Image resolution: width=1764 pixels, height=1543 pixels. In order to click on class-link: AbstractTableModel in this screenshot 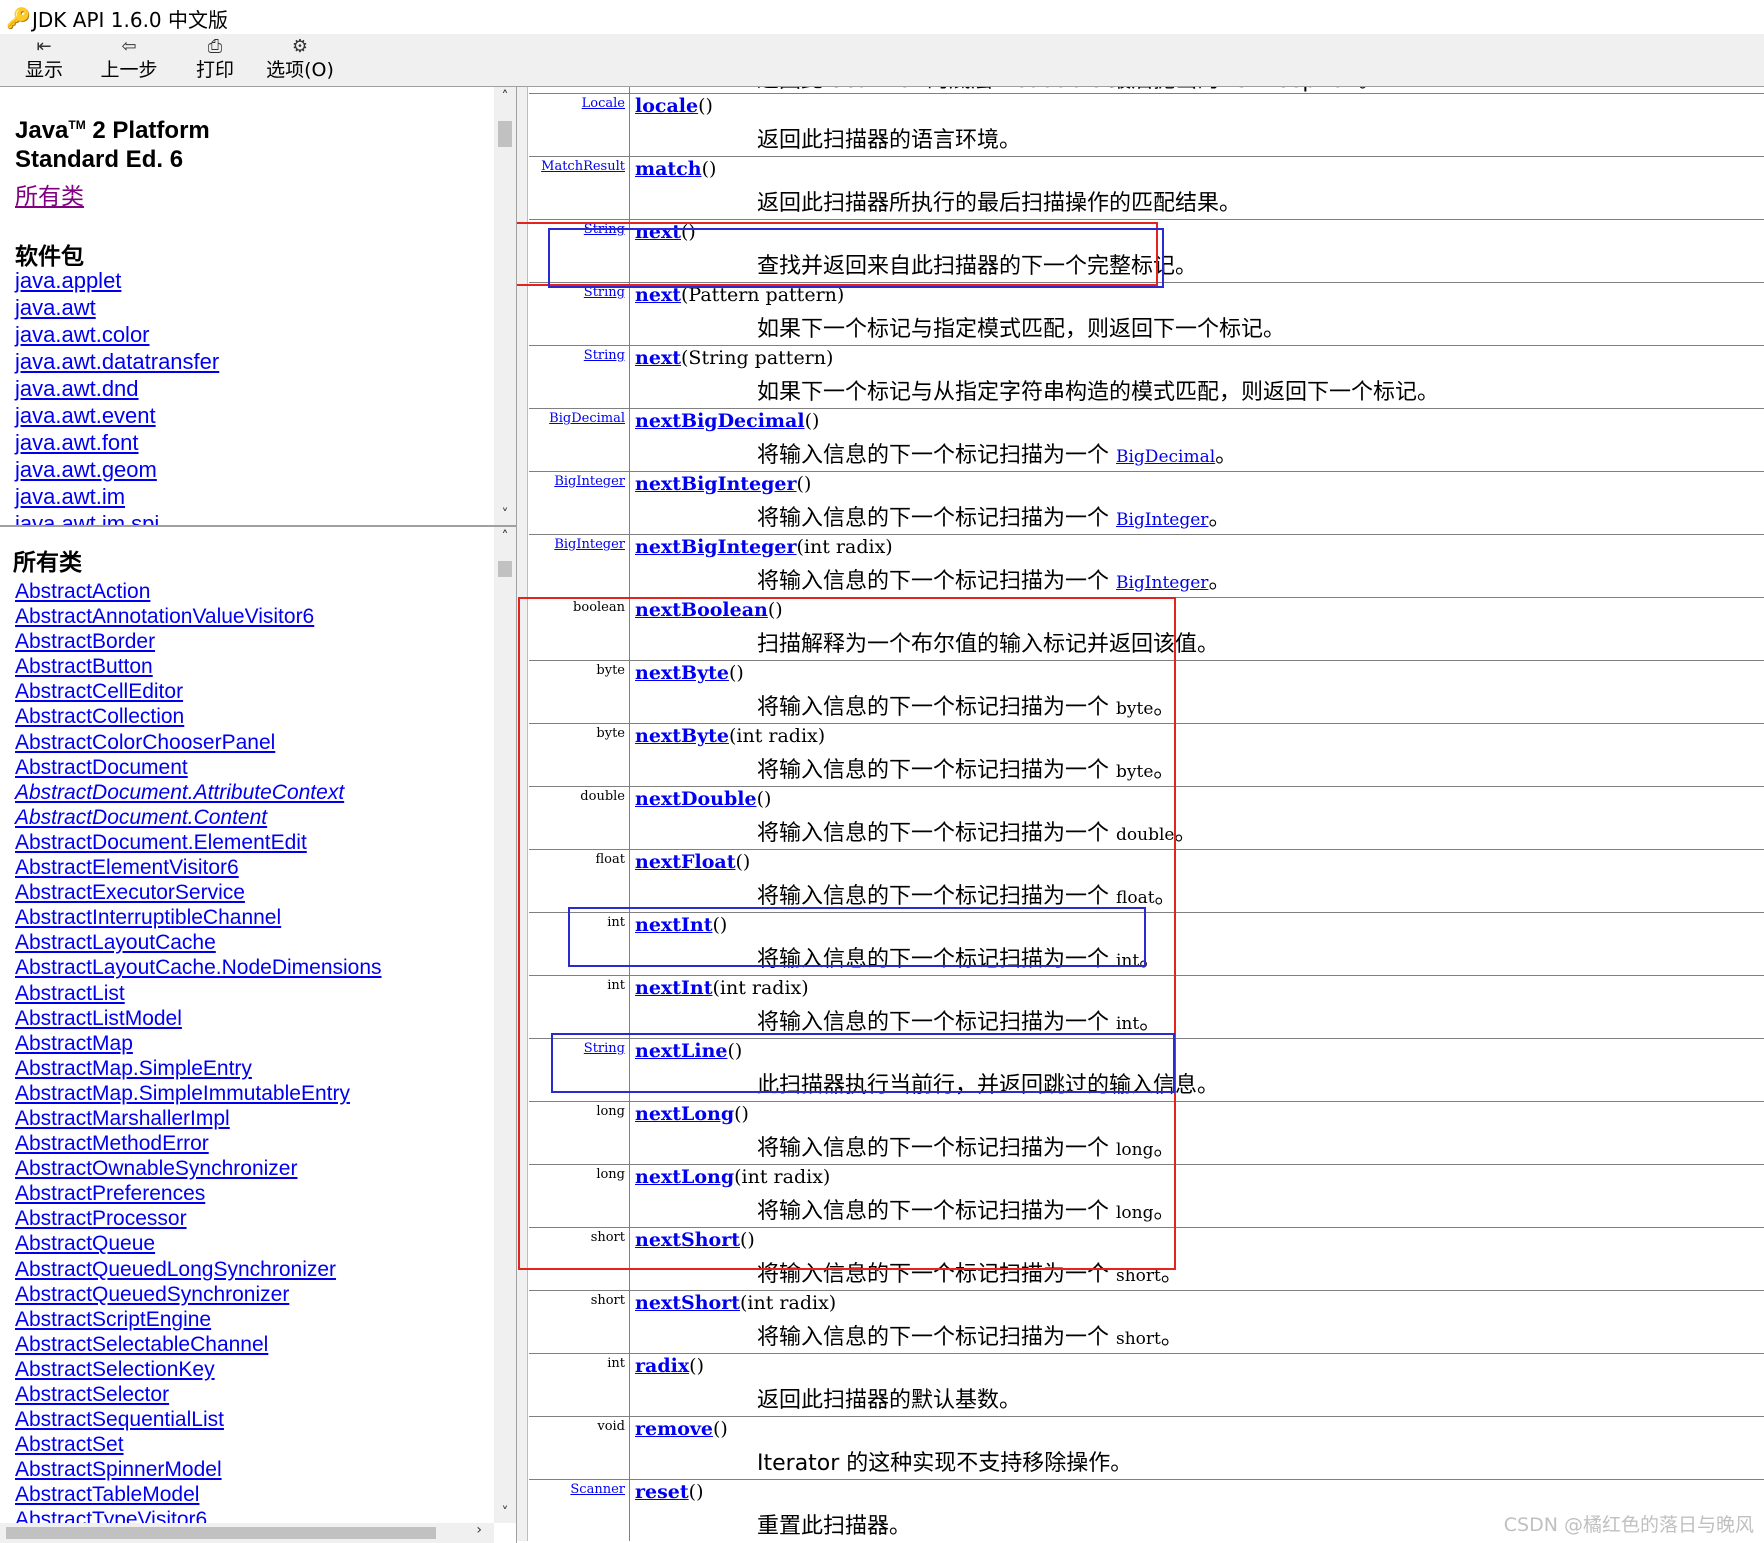, I will do `click(198, 1494)`.